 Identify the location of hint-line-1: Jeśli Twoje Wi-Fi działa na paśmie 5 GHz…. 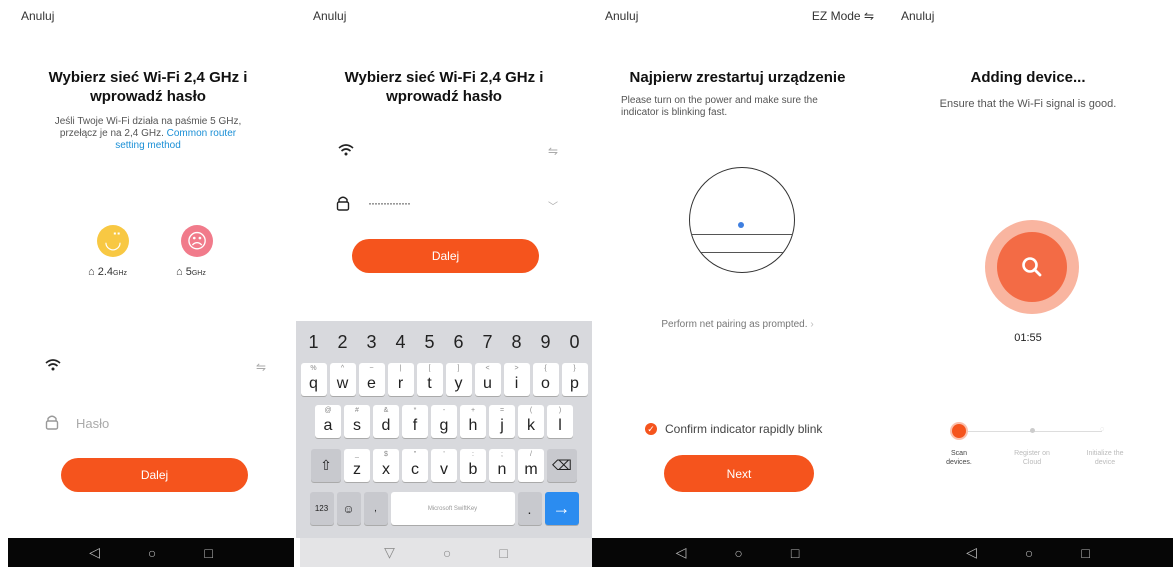
(148, 121).